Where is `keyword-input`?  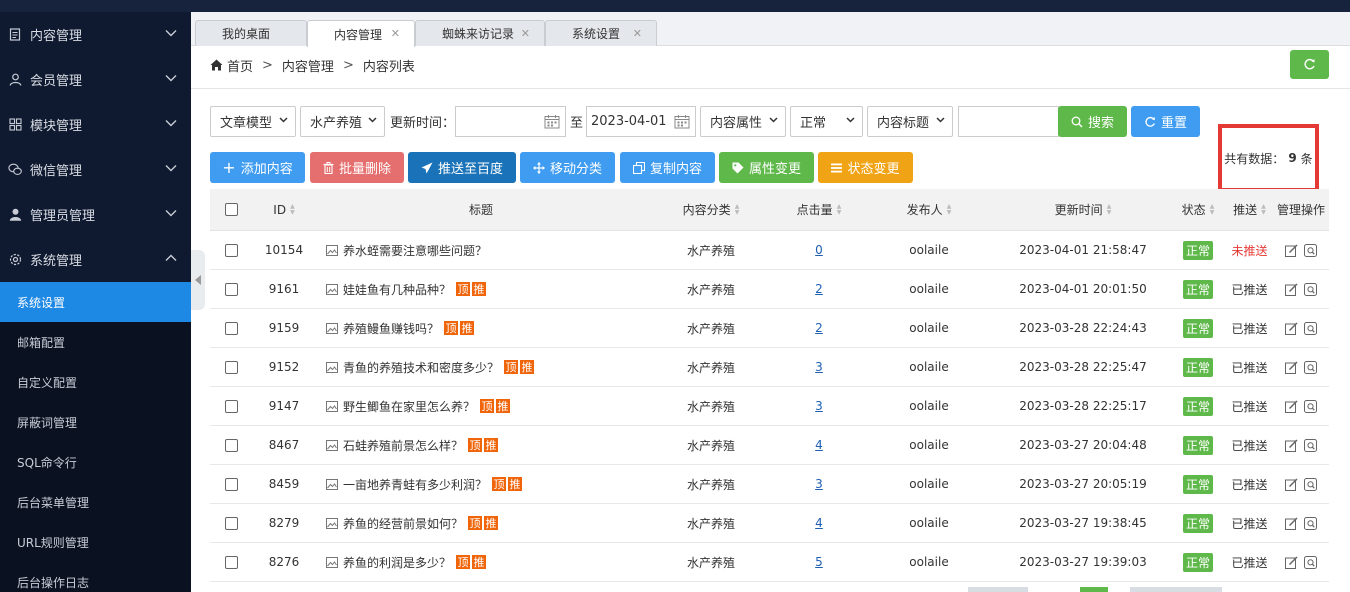
keyword-input is located at coordinates (1008, 121).